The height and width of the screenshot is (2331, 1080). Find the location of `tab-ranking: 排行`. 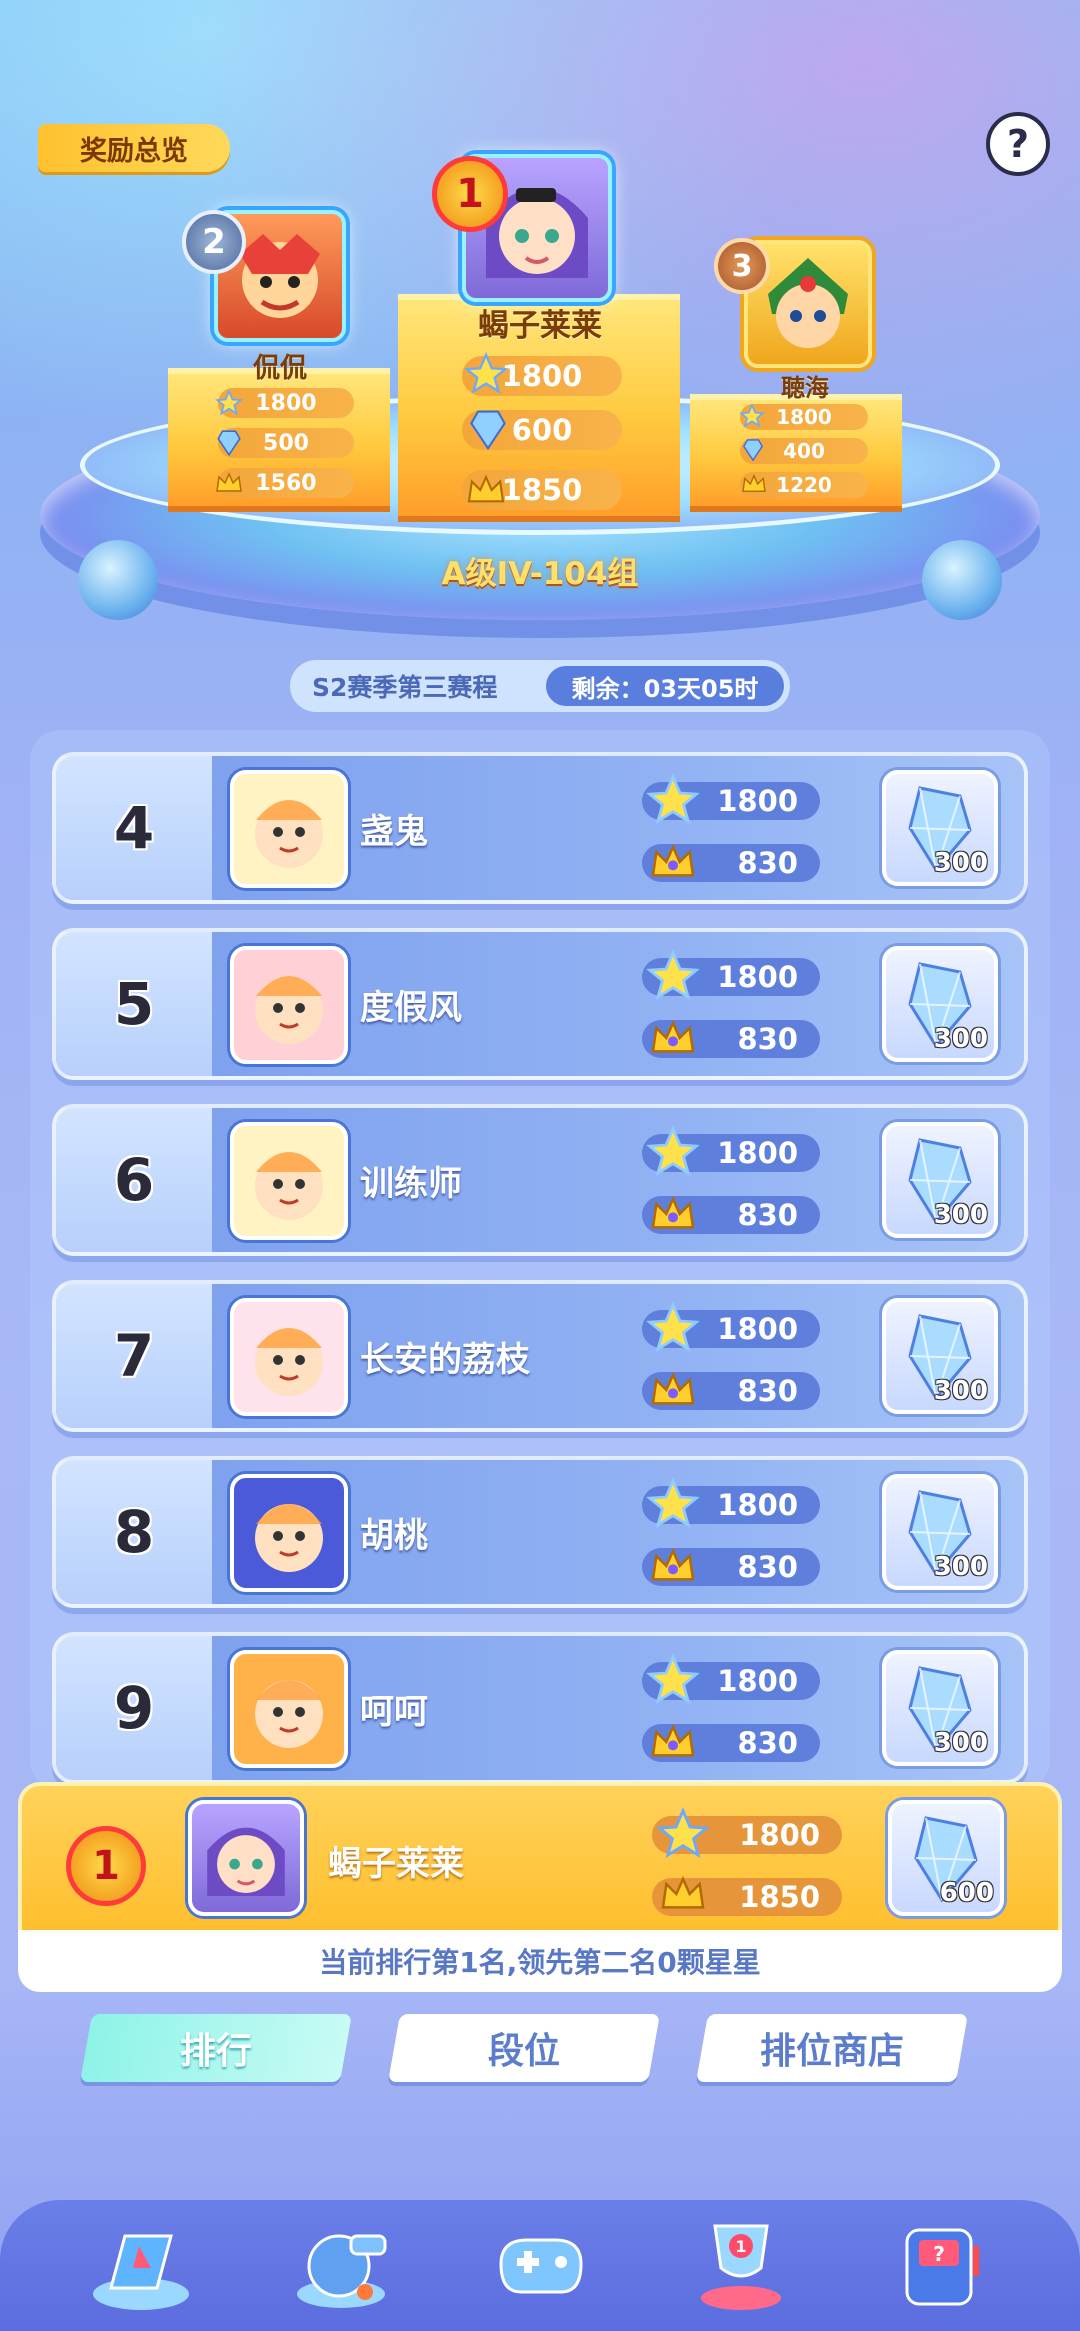

tab-ranking: 排行 is located at coordinates (216, 2048).